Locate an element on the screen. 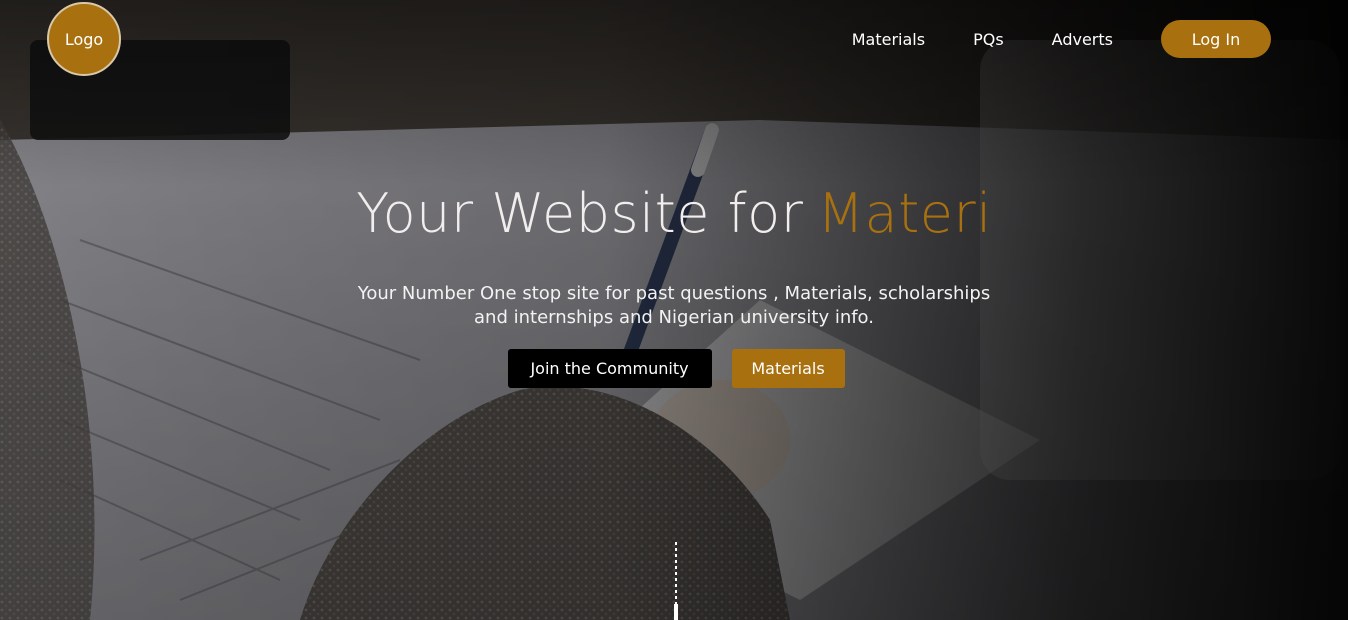 The height and width of the screenshot is (620, 1348). hero-headline: Your Website for Materi is located at coordinates (674, 213).